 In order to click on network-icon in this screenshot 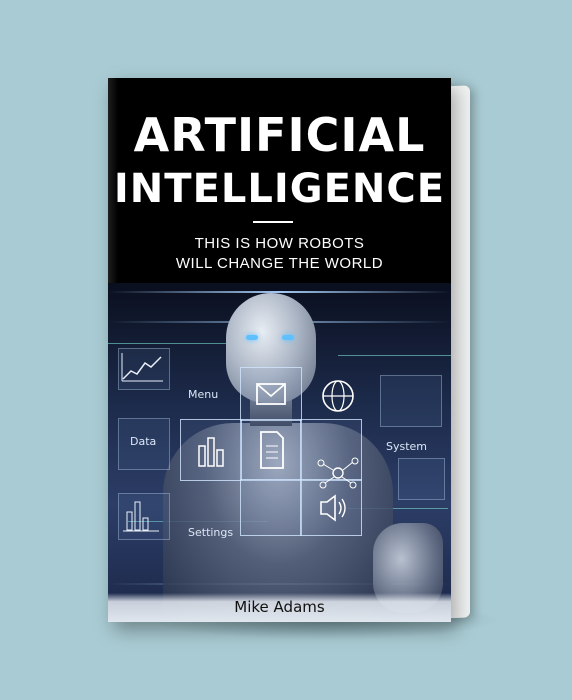, I will do `click(338, 473)`.